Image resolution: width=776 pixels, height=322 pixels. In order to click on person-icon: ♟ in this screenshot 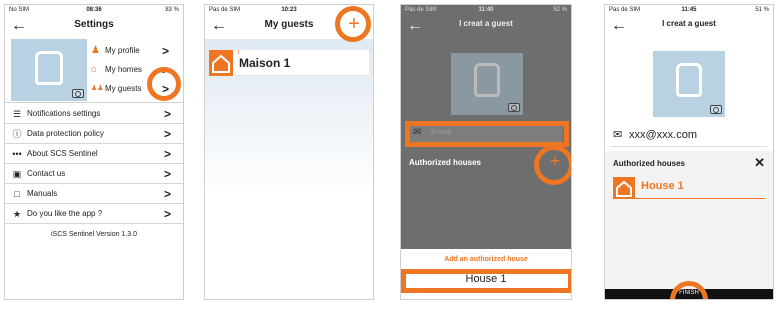, I will do `click(95, 50)`.